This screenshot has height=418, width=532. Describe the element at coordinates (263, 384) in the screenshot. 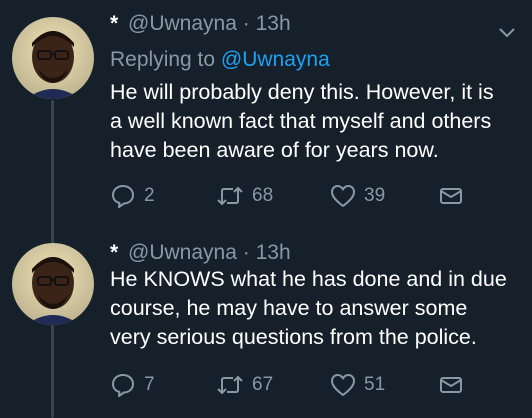

I see `retweet-count: 67` at that location.